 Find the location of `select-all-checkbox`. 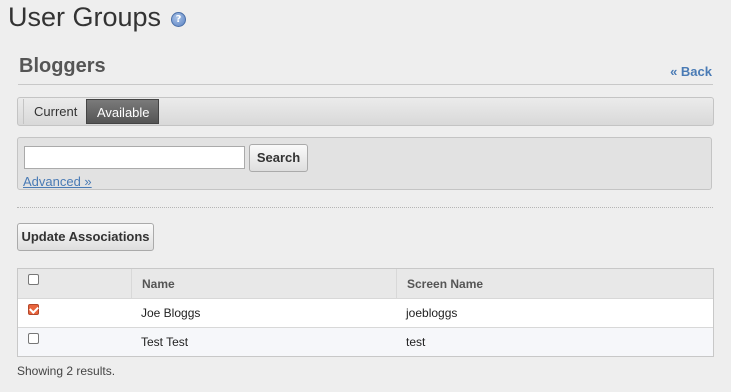

select-all-checkbox is located at coordinates (33, 279).